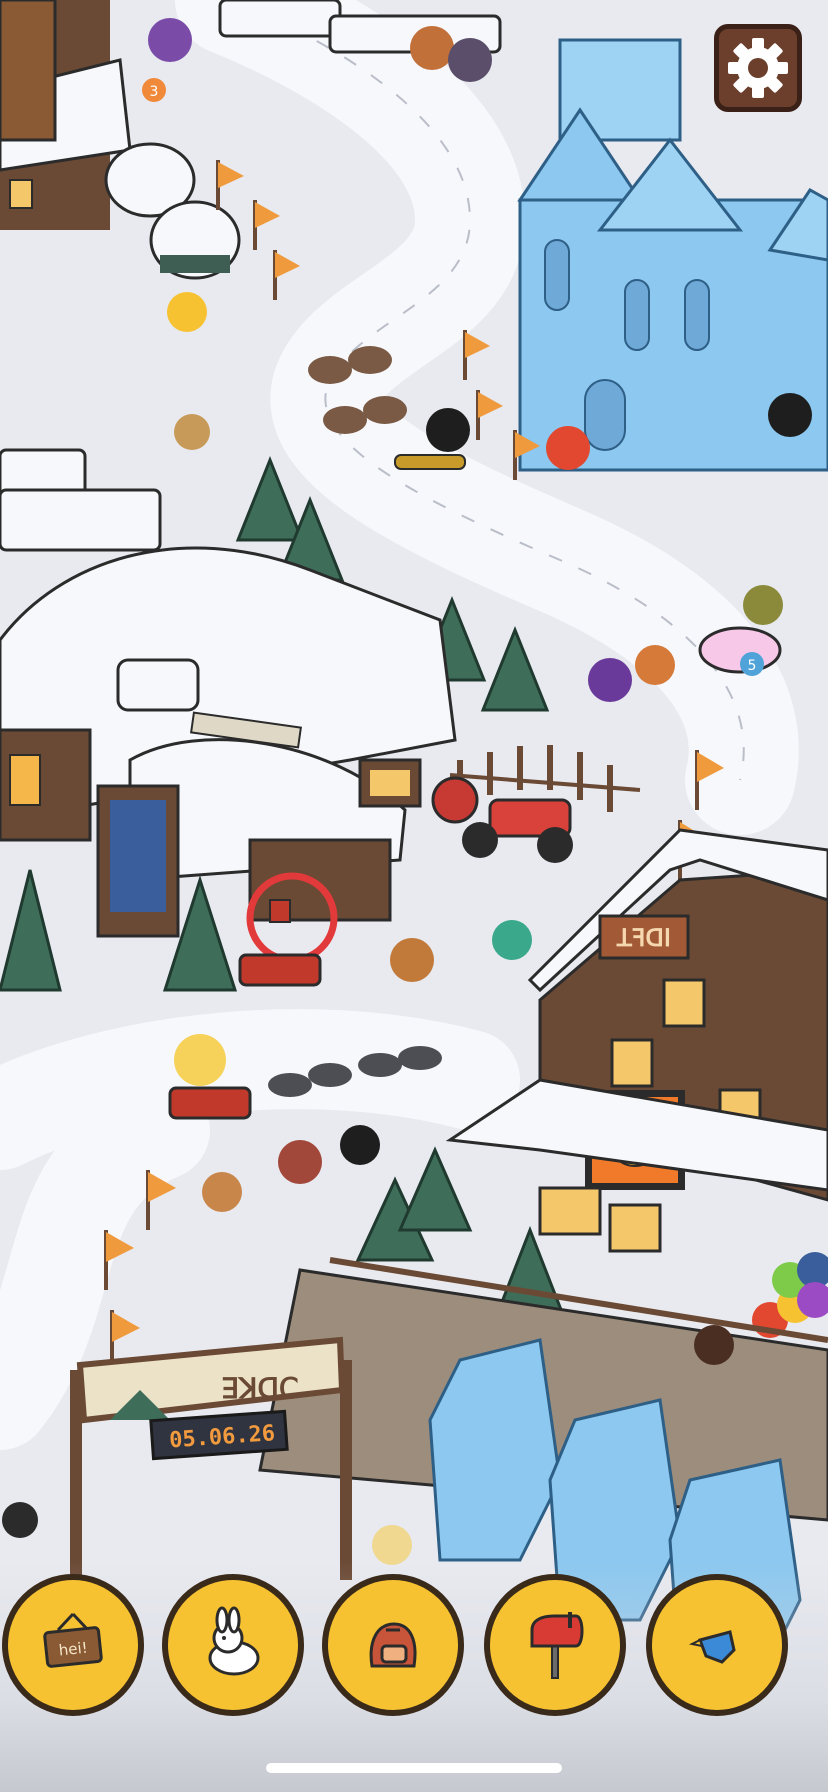 This screenshot has width=828, height=1792. I want to click on tray-item-blue-bird, so click(717, 1645).